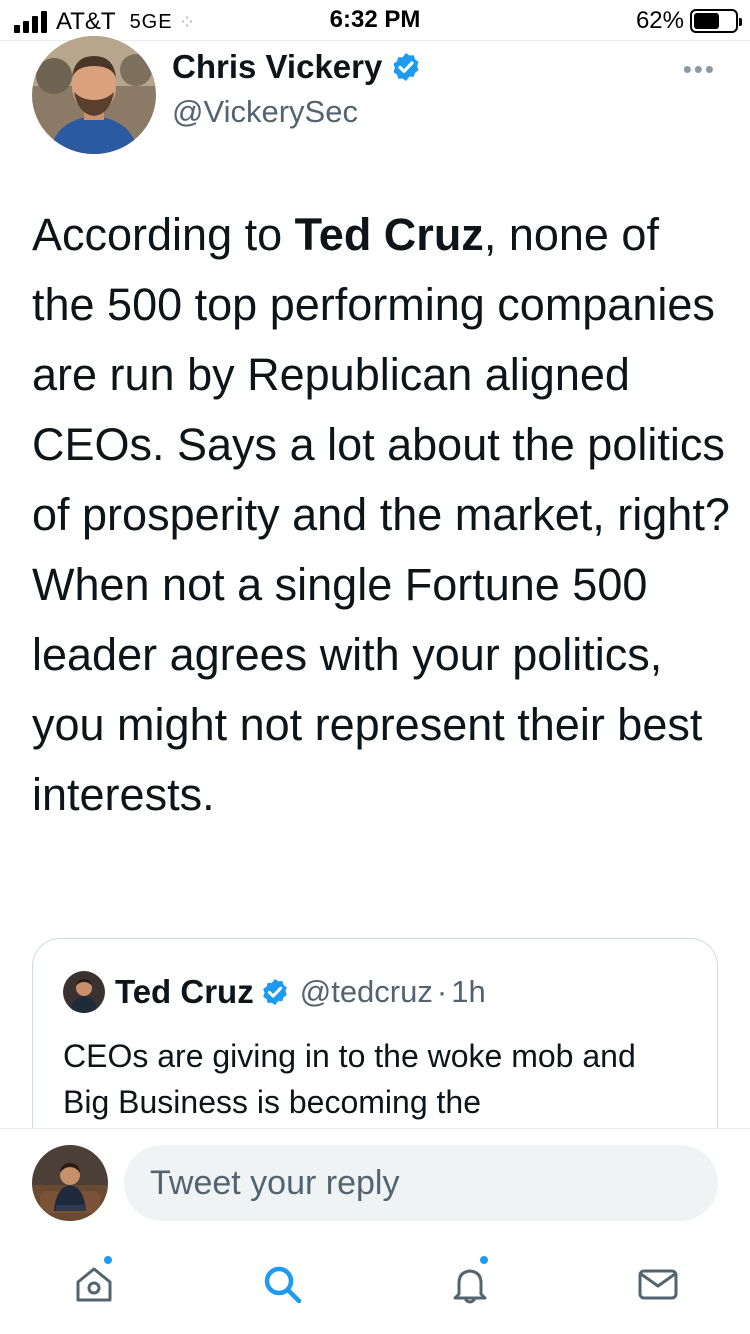 The width and height of the screenshot is (750, 1334). I want to click on quoted-tweet-header: Ted Cruz @tedcruz · 1h, so click(274, 992).